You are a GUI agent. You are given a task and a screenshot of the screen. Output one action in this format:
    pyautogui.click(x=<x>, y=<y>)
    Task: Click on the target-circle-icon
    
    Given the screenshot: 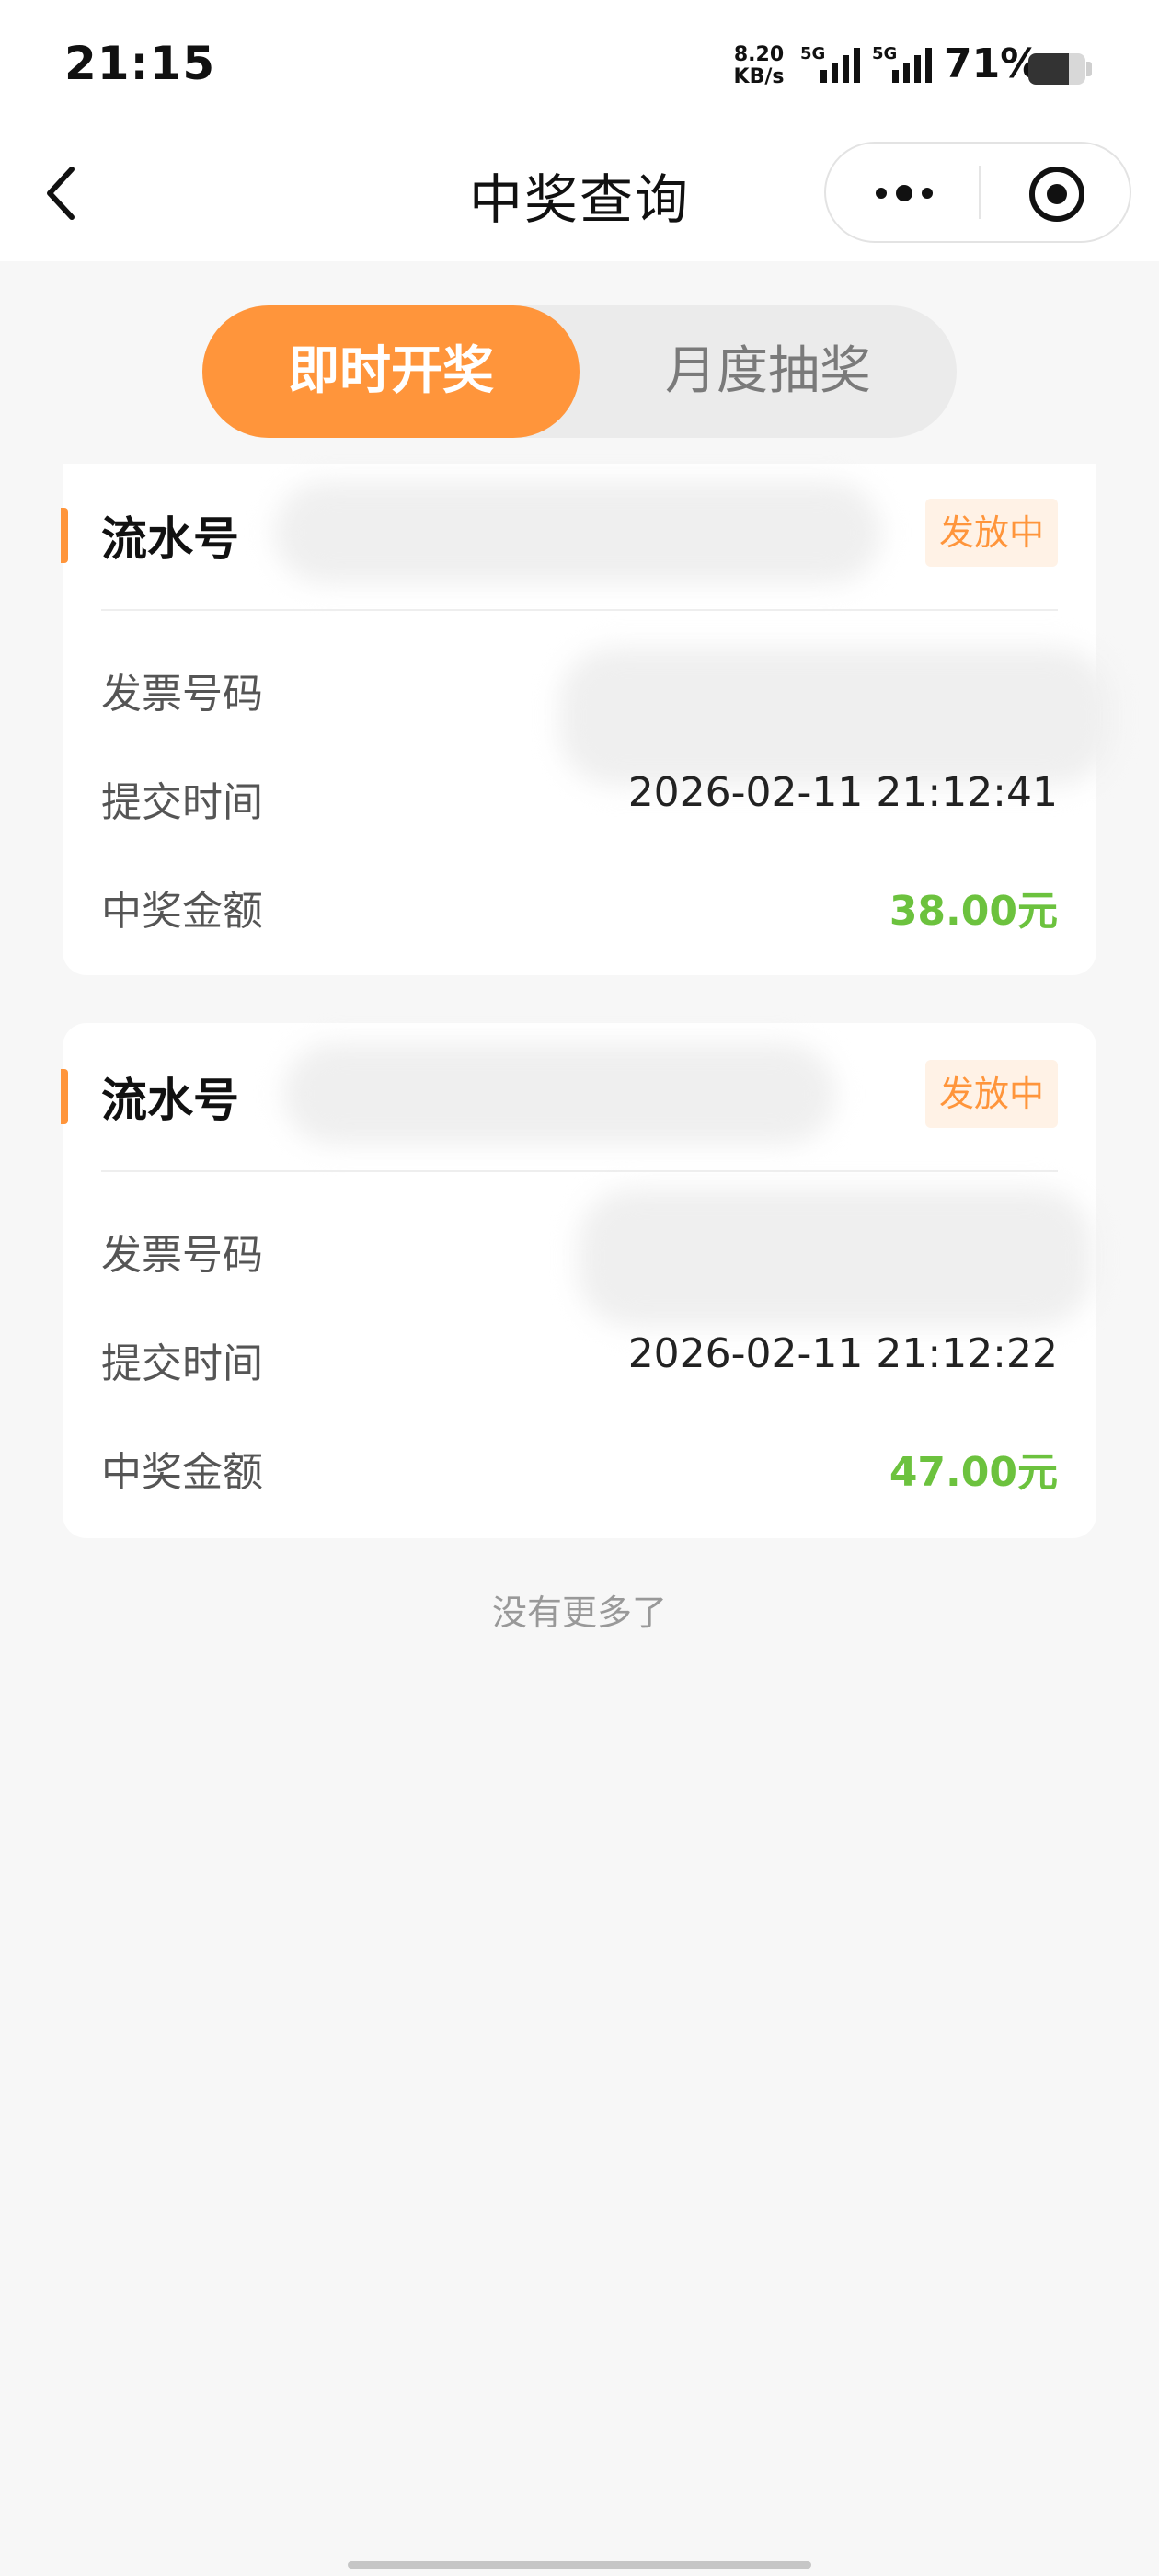 What is the action you would take?
    pyautogui.click(x=1056, y=194)
    